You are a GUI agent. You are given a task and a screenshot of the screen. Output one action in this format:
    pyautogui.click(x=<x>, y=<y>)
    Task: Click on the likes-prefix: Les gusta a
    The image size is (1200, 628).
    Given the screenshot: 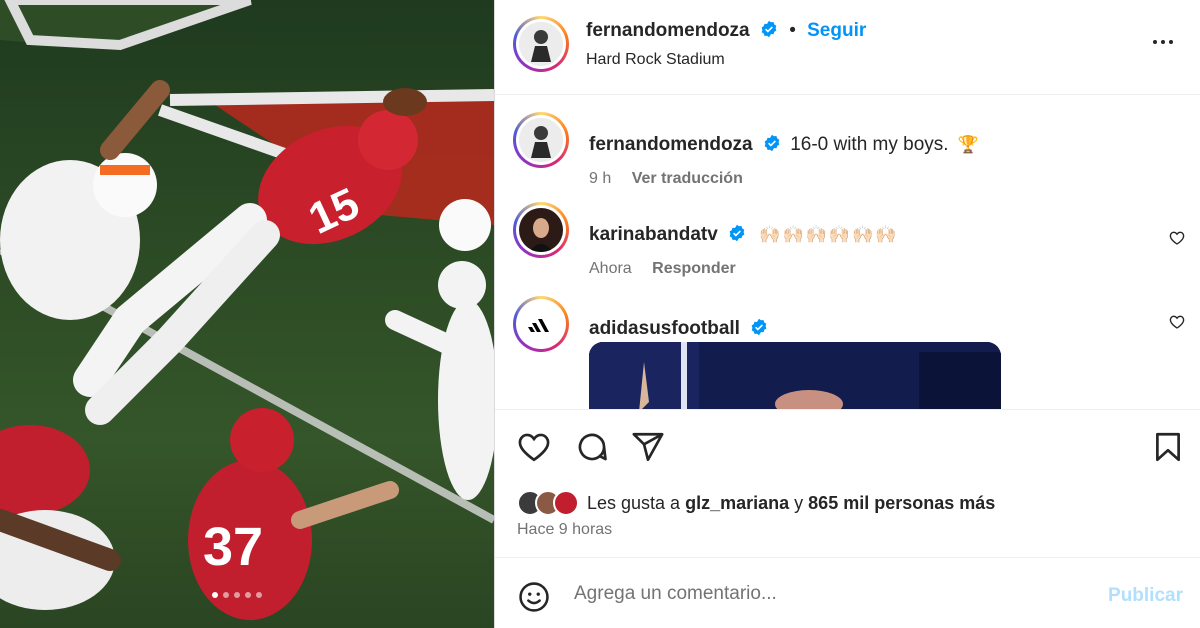 What is the action you would take?
    pyautogui.click(x=634, y=502)
    